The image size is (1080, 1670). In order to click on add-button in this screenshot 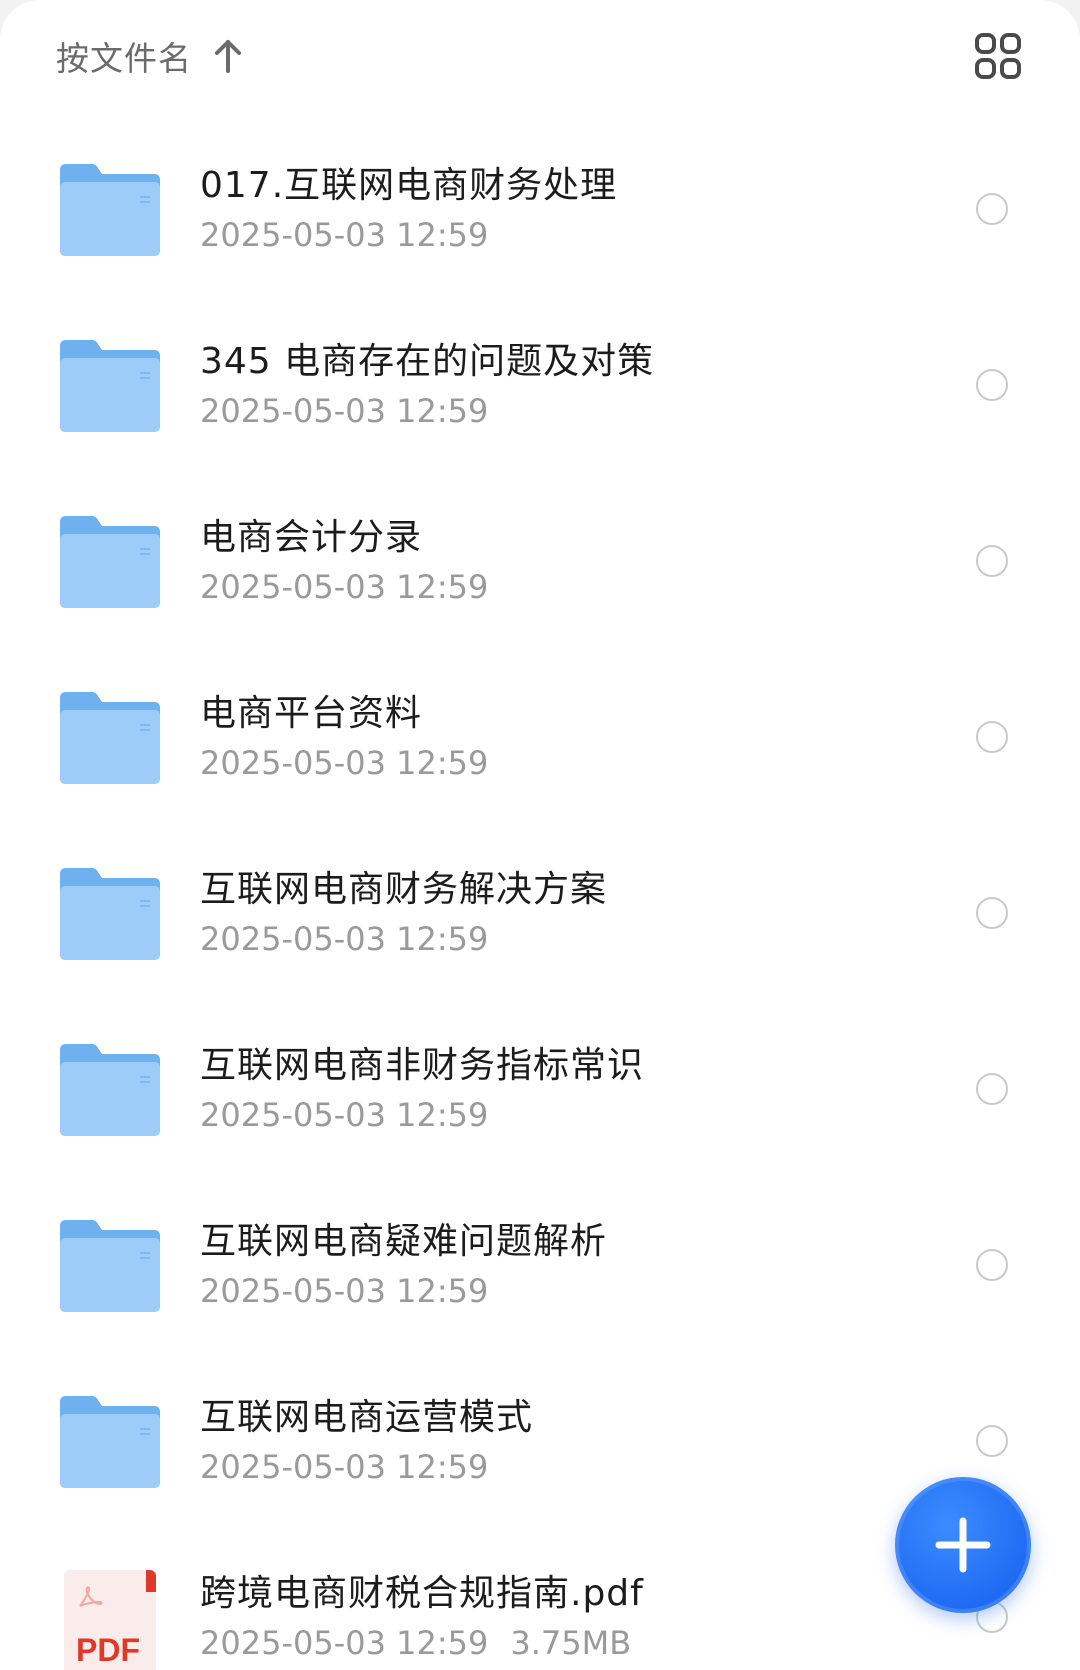, I will do `click(963, 1545)`.